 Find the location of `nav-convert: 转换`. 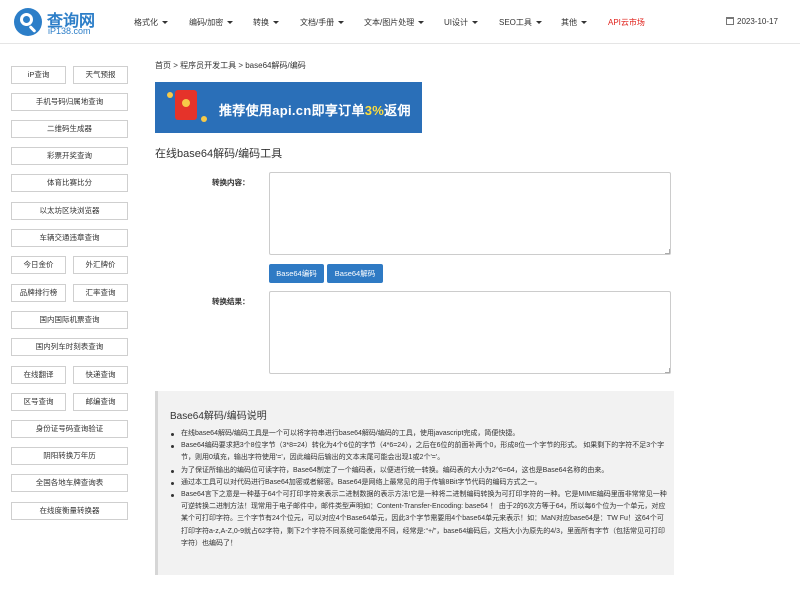

nav-convert: 转换 is located at coordinates (266, 22).